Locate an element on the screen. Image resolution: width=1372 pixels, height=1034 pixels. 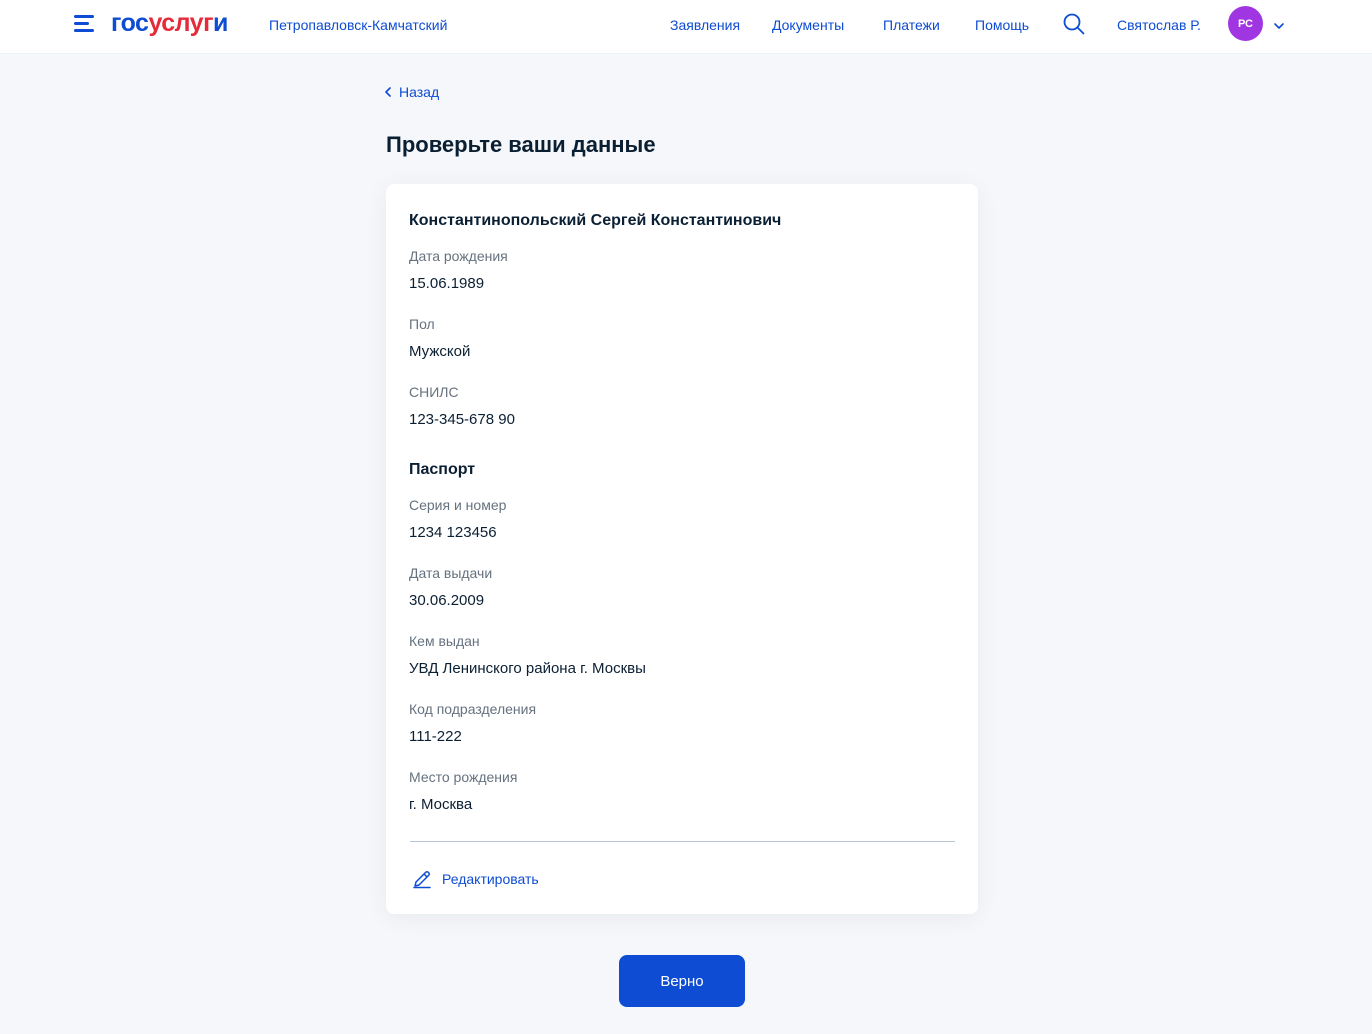
divider is located at coordinates (682, 841).